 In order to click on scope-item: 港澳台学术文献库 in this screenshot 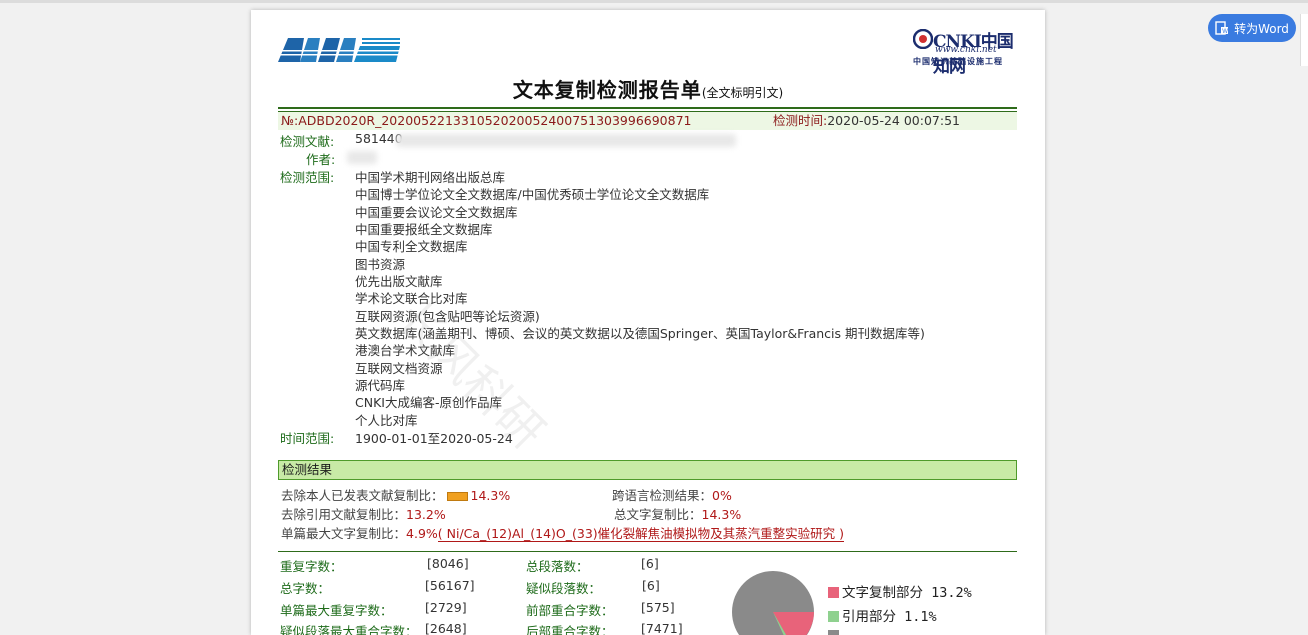, I will do `click(405, 350)`.